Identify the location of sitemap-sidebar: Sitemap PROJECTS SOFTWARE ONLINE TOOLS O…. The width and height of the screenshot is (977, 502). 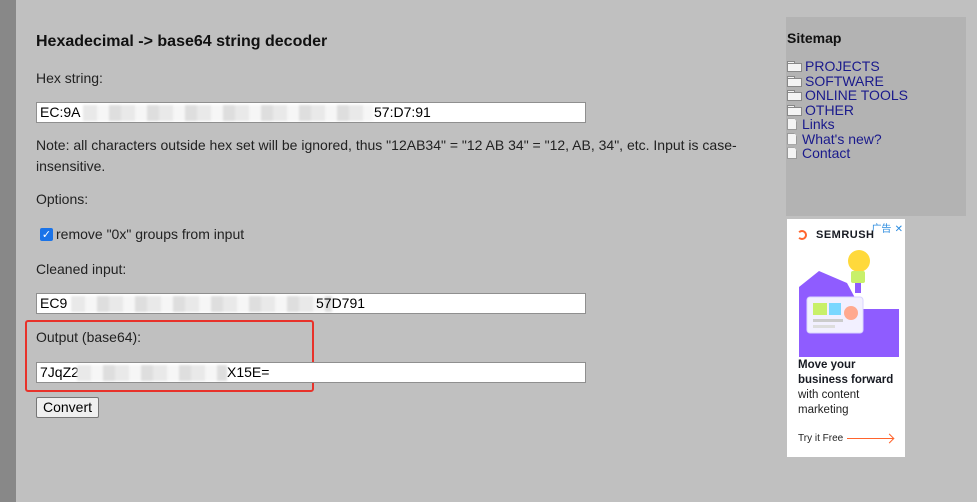
(876, 116).